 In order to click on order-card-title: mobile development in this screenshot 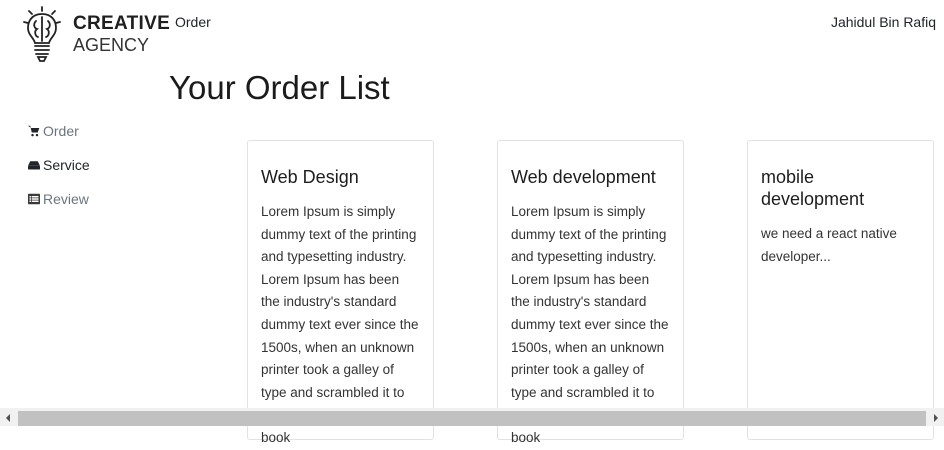, I will do `click(813, 188)`.